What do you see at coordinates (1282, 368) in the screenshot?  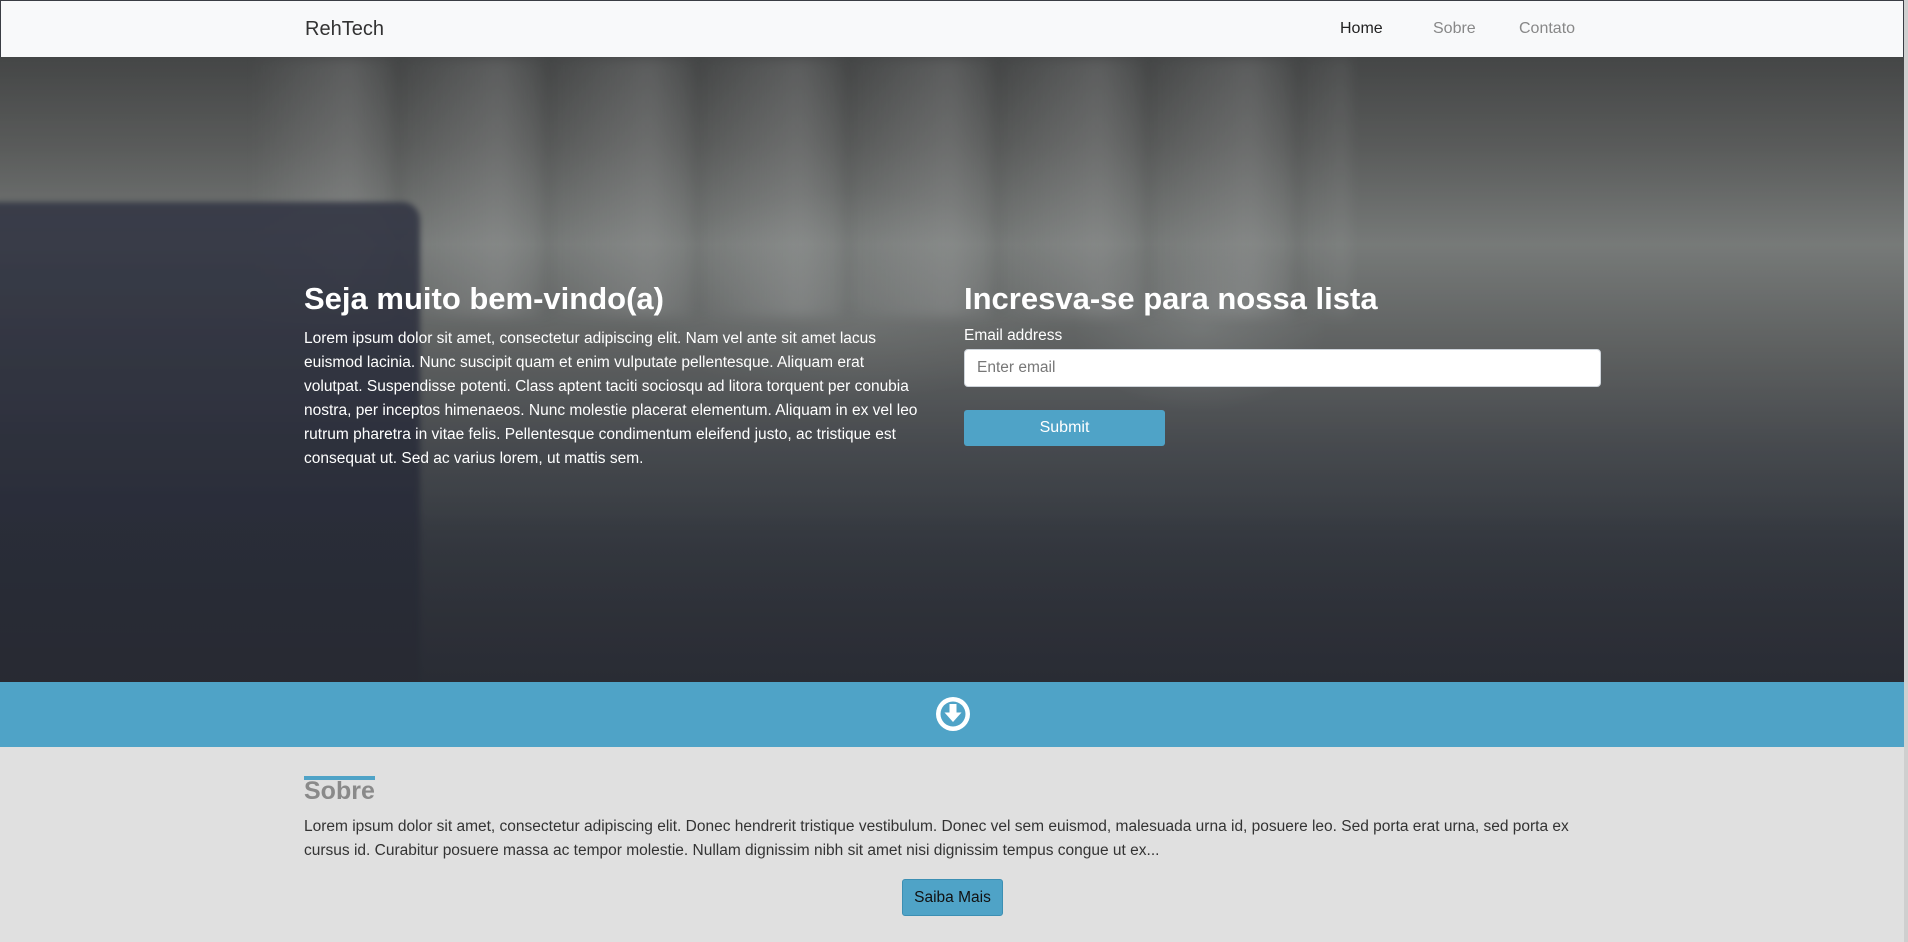 I see `email-input` at bounding box center [1282, 368].